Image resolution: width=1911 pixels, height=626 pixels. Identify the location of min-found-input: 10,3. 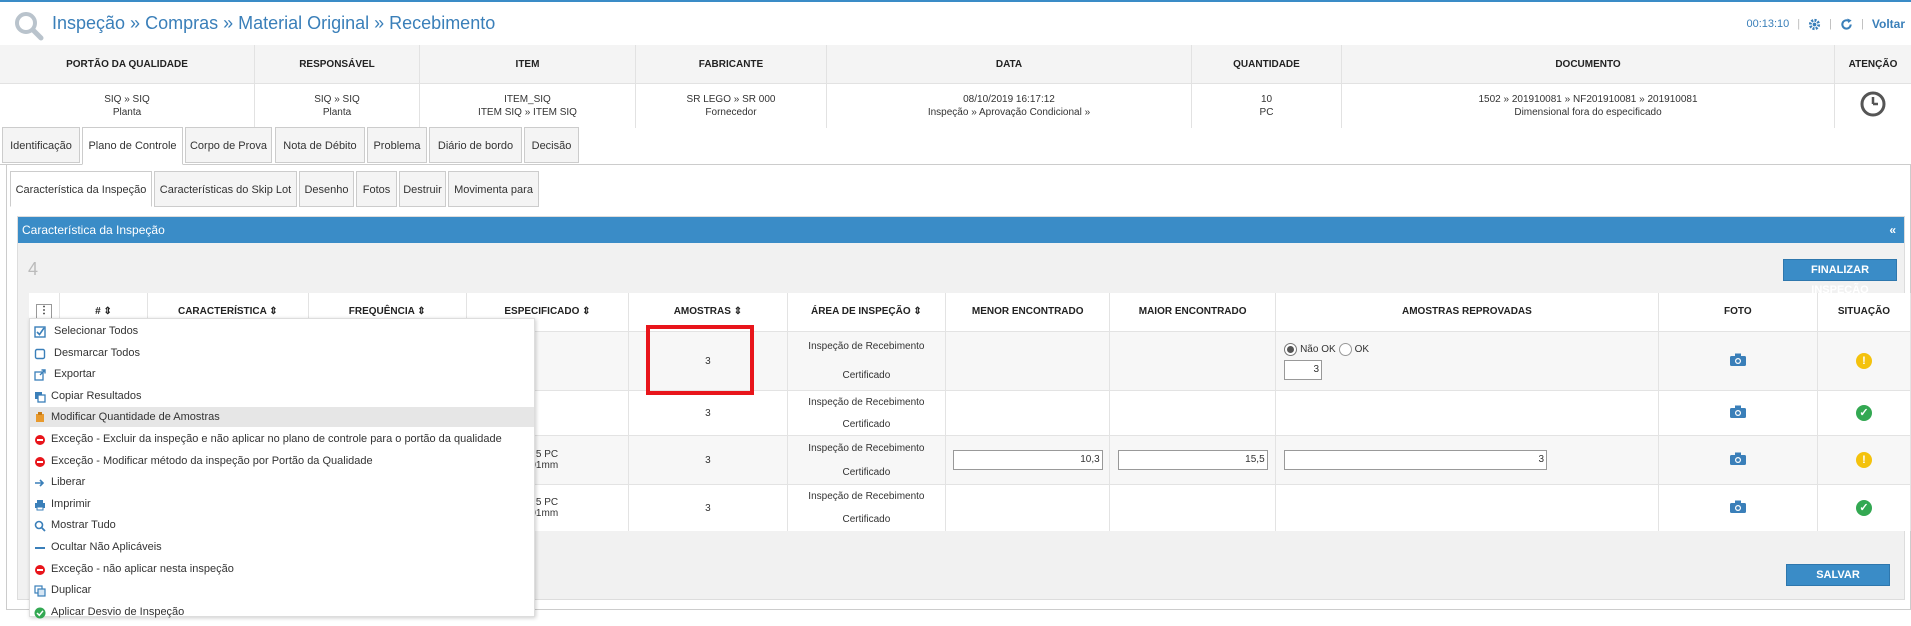
(1028, 460).